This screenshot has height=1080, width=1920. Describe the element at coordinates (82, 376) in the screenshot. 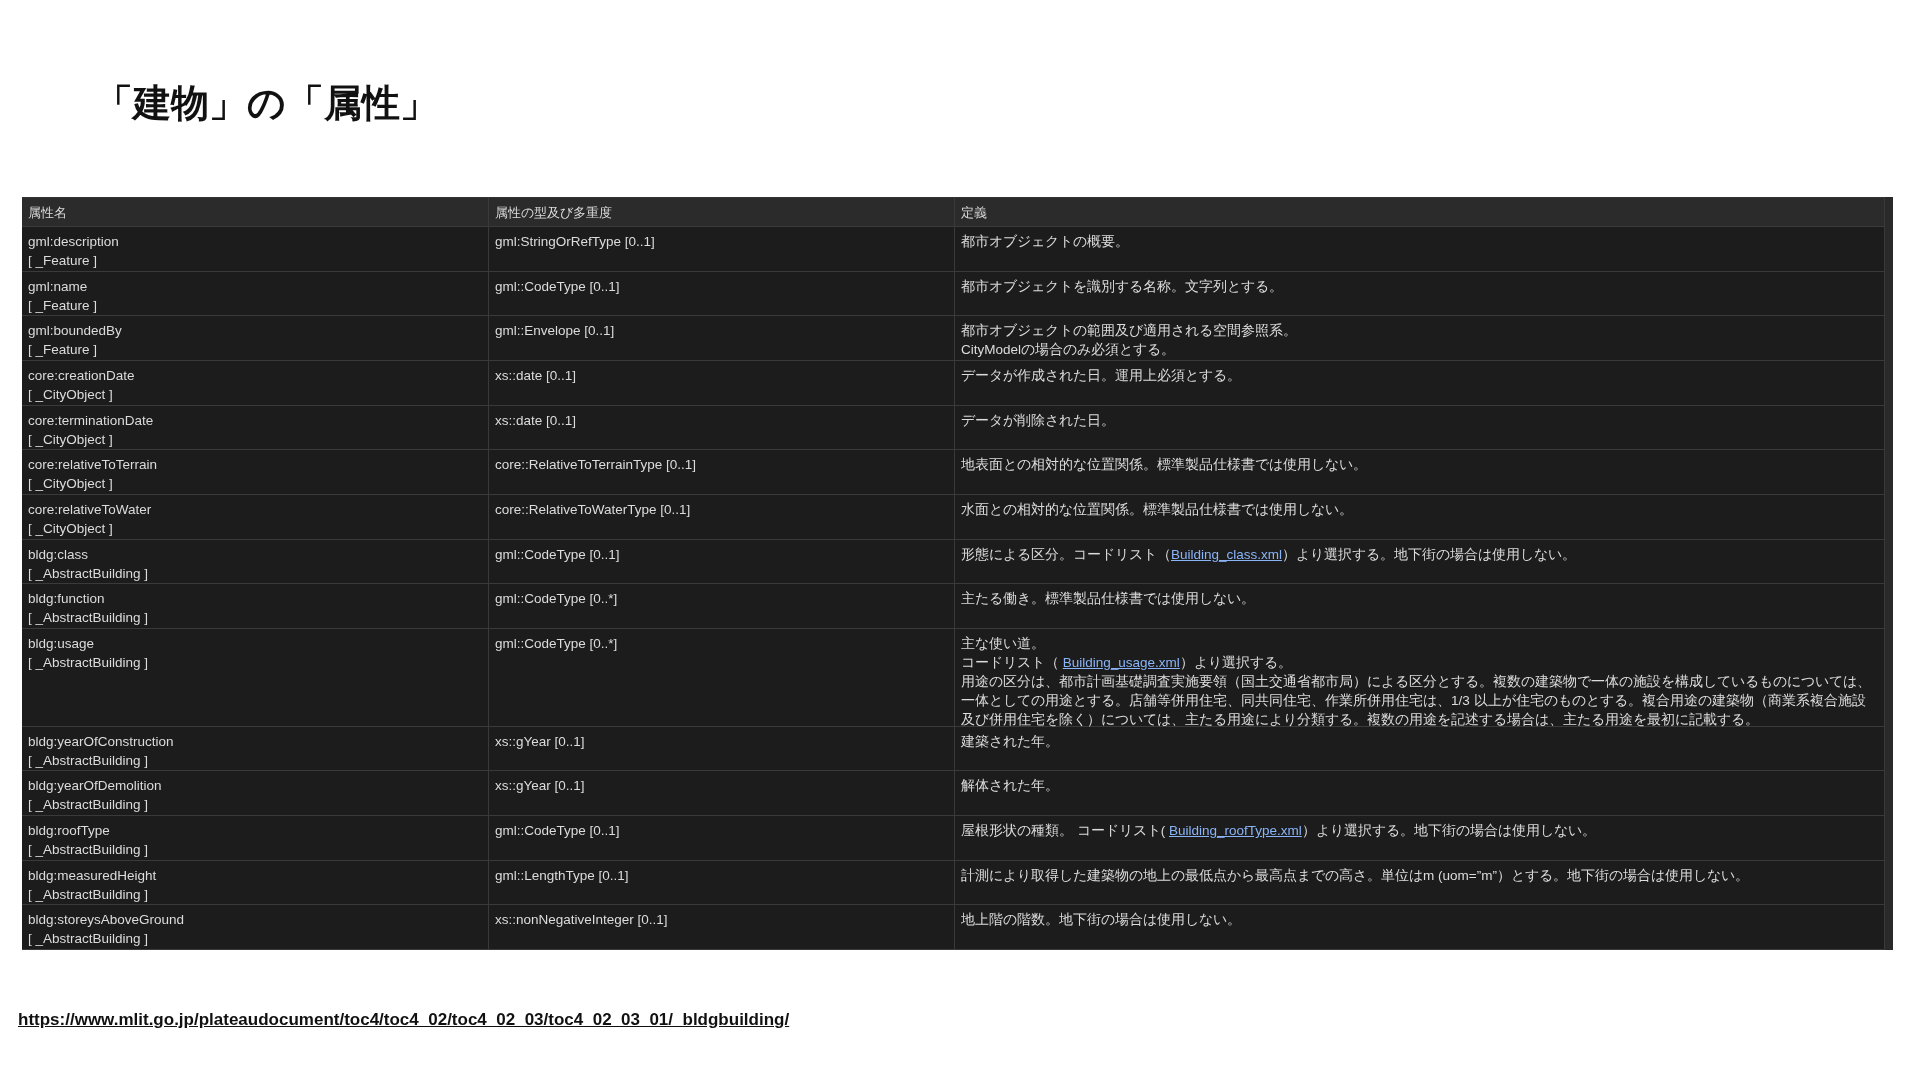

I see `attribute-name: core:creationDate` at that location.